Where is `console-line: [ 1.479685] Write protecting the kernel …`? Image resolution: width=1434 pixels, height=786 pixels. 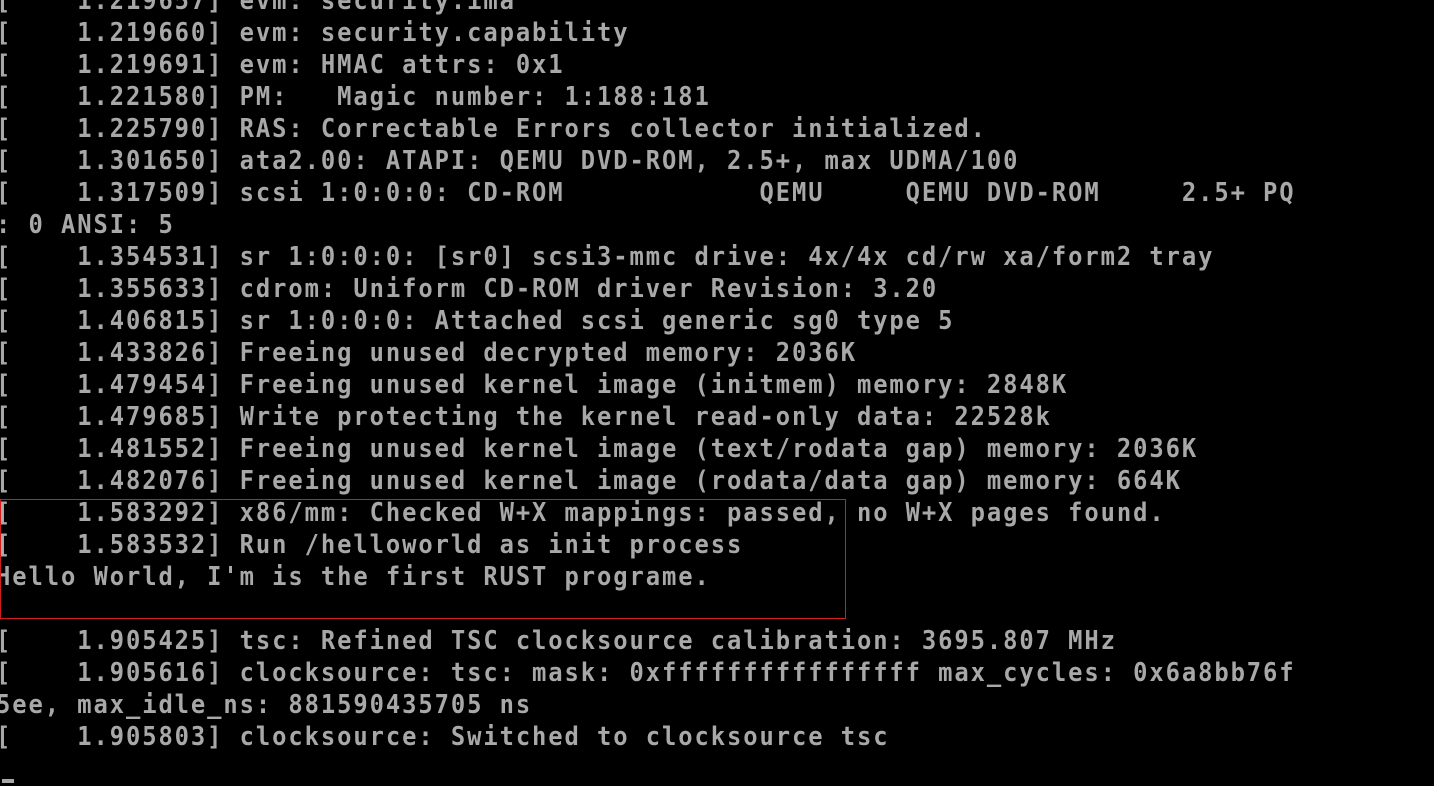 console-line: [ 1.479685] Write protecting the kernel … is located at coordinates (526, 417).